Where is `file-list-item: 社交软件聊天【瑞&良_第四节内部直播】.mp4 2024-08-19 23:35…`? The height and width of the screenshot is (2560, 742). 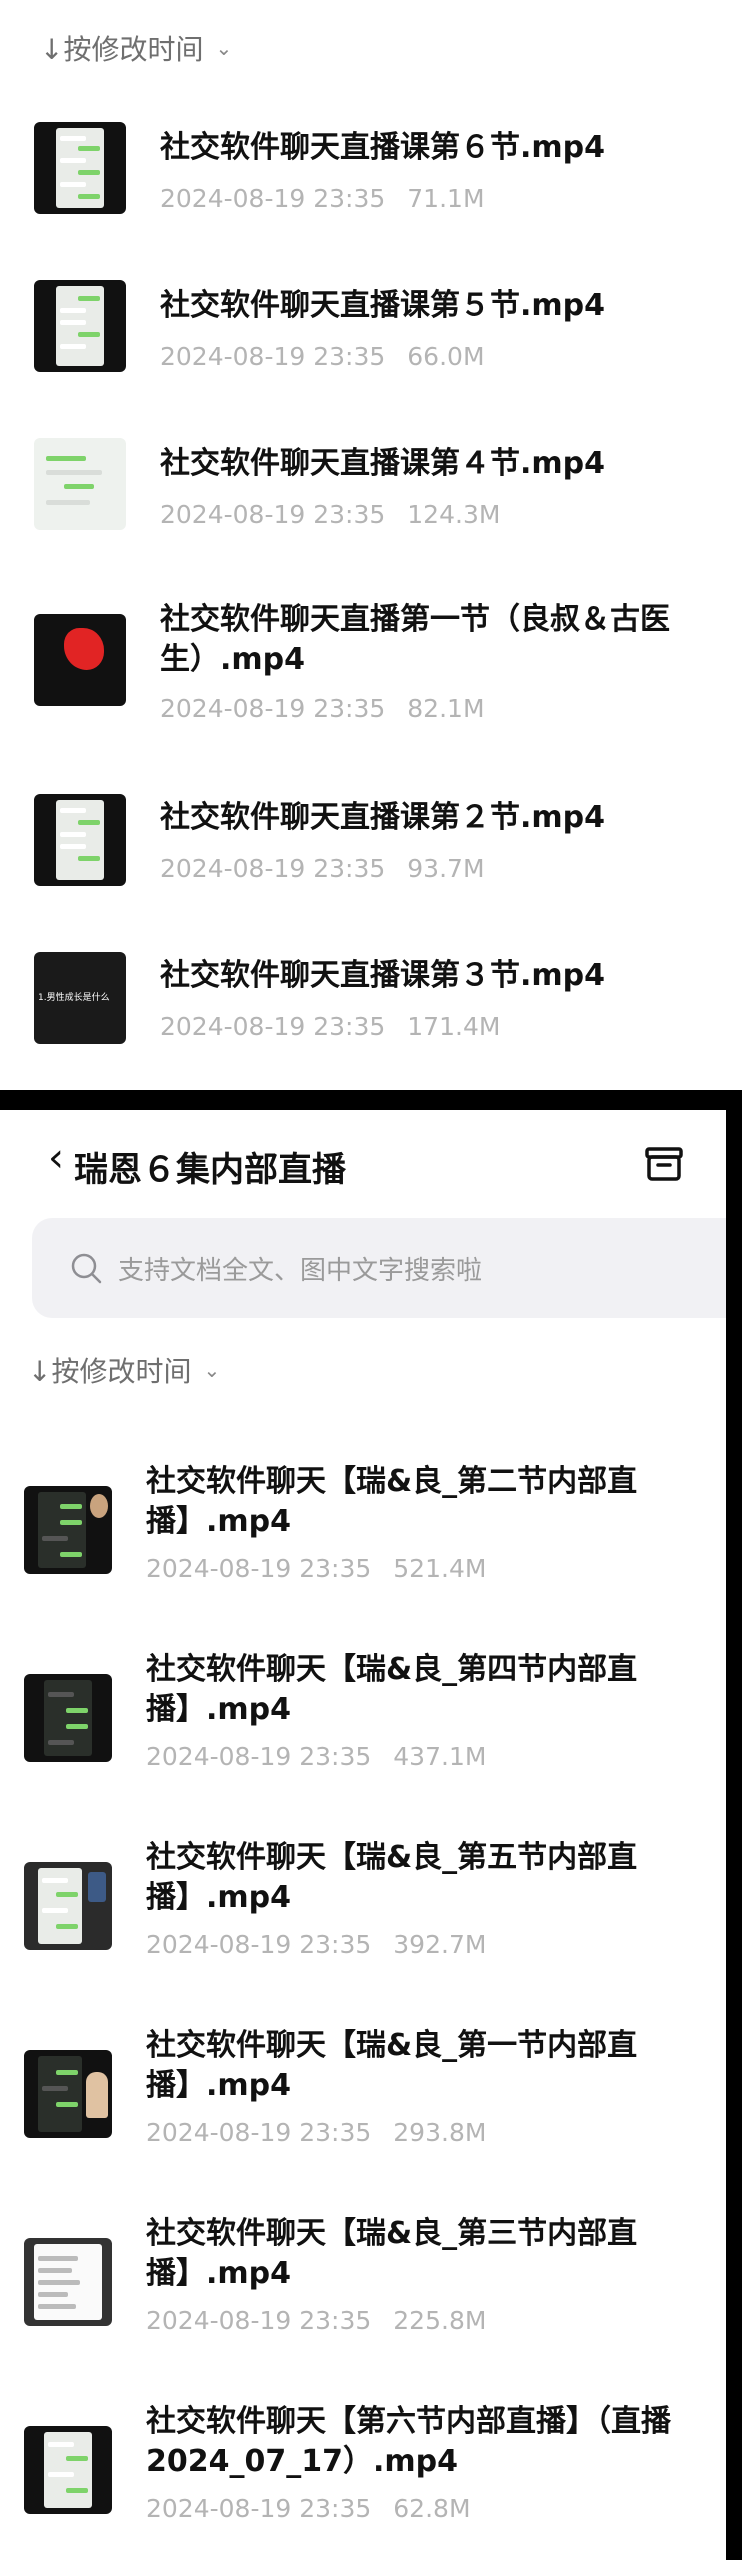 file-list-item: 社交软件聊天【瑞&良_第四节内部直播】.mp4 2024-08-19 23:35… is located at coordinates (363, 1718).